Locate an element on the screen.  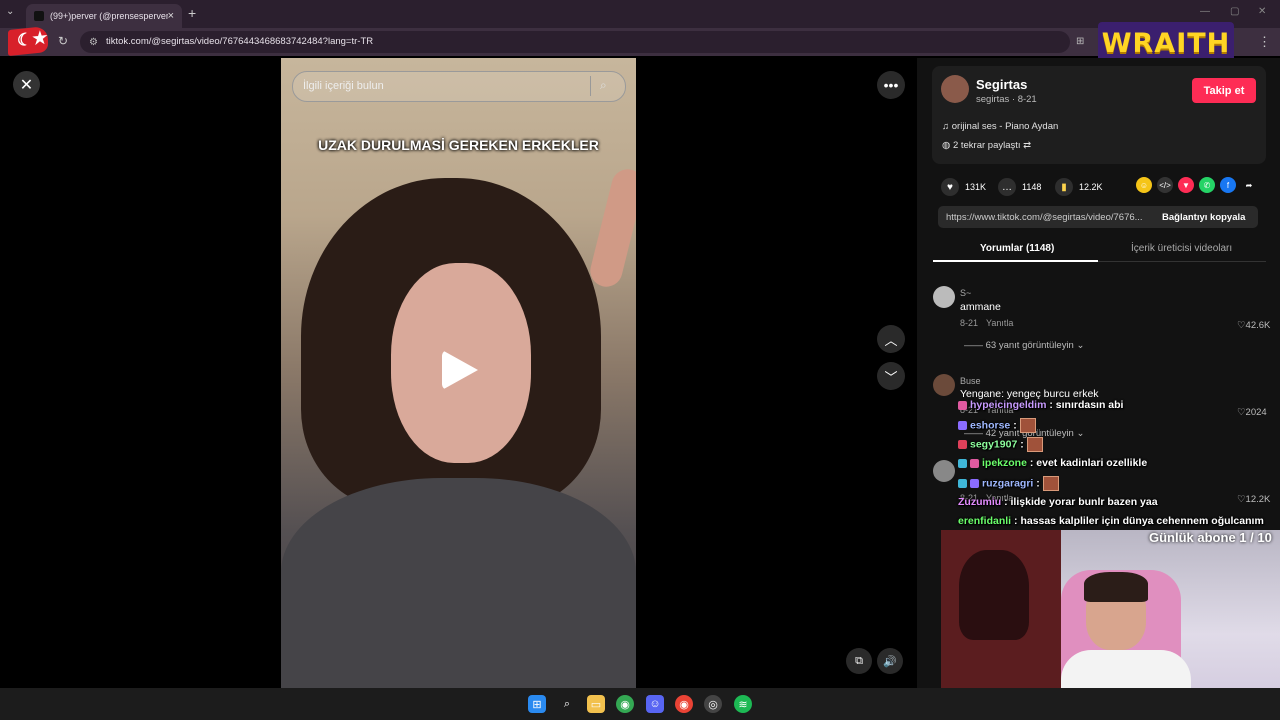
translate-icon: ⊞ is located at coordinates (1080, 41).